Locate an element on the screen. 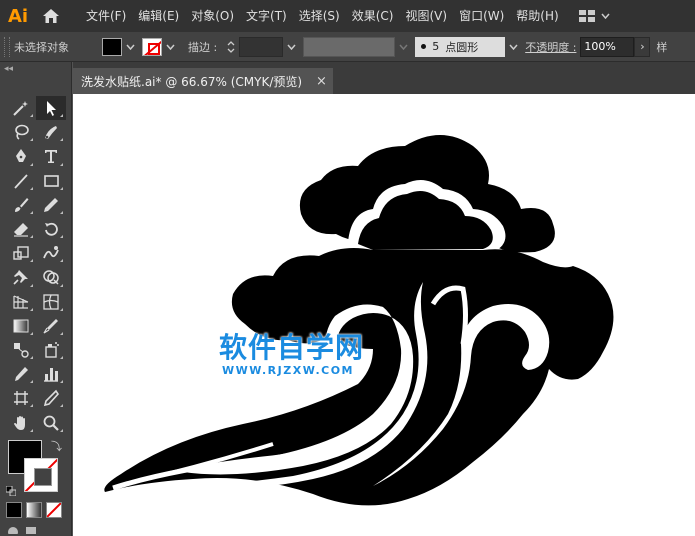 This screenshot has height=536, width=695. document-title: 洗发水贴纸.ai* @ 66.67% (CMYK/预览) is located at coordinates (192, 81).